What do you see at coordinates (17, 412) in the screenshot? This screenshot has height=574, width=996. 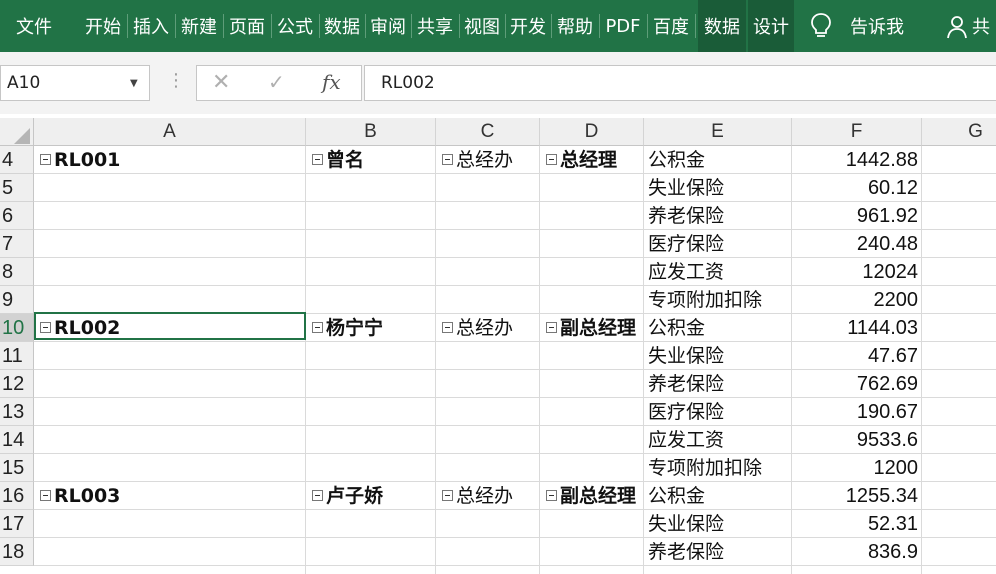 I see `row-header-13: 13` at bounding box center [17, 412].